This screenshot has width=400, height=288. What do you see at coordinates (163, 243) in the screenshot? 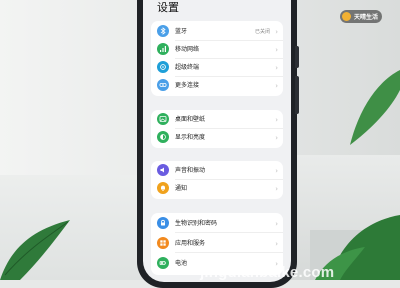
I see `apps-services-icon` at bounding box center [163, 243].